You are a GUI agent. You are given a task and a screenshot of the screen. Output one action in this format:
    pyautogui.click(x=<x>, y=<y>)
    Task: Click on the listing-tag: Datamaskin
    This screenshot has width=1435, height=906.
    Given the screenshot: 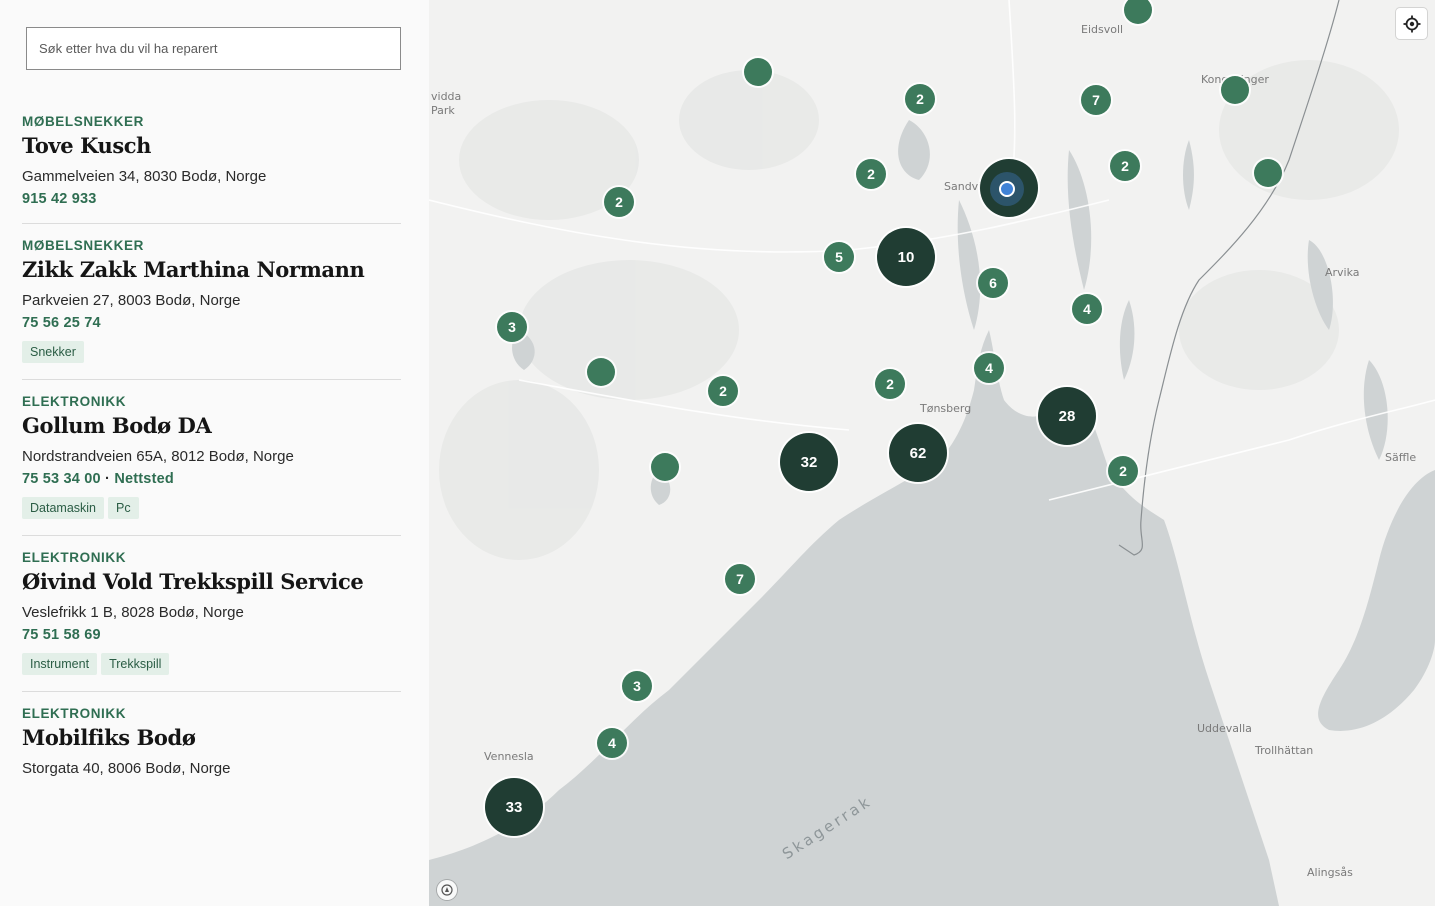 What is the action you would take?
    pyautogui.click(x=63, y=508)
    